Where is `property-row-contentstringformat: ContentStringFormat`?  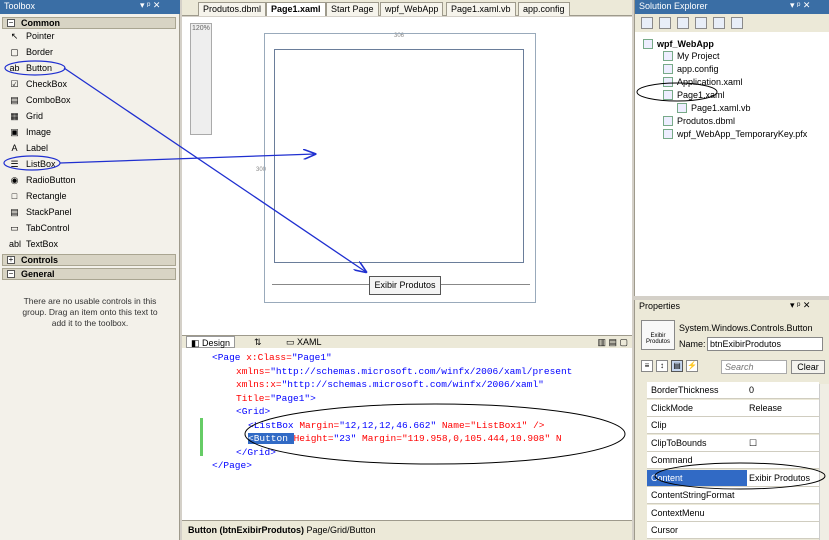
property-row-contentstringformat: ContentStringFormat is located at coordinates (733, 495).